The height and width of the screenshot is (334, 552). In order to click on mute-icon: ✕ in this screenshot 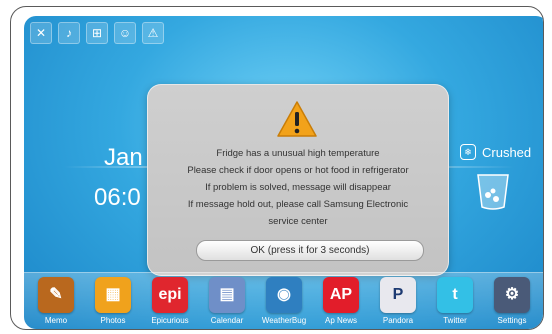, I will do `click(41, 33)`.